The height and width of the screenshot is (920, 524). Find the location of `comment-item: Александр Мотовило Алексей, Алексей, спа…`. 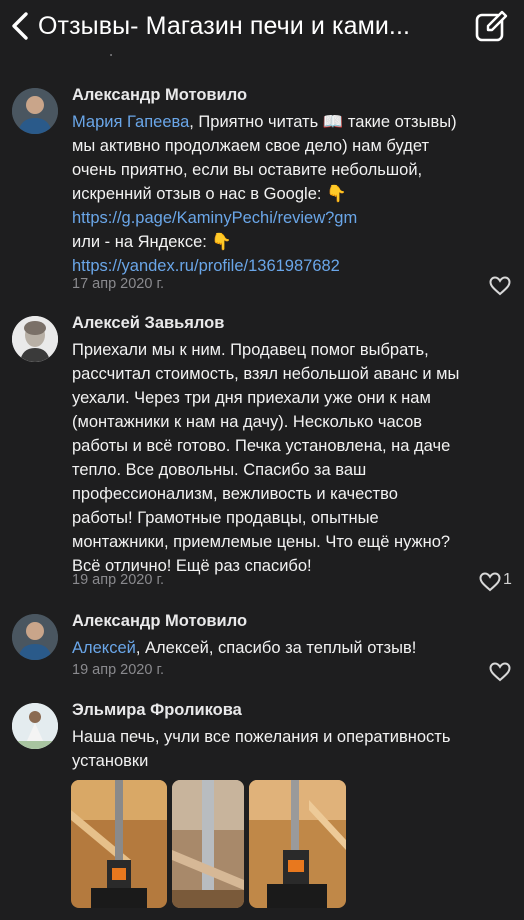

comment-item: Александр Мотовило Алексей, Алексей, спа… is located at coordinates (262, 648).